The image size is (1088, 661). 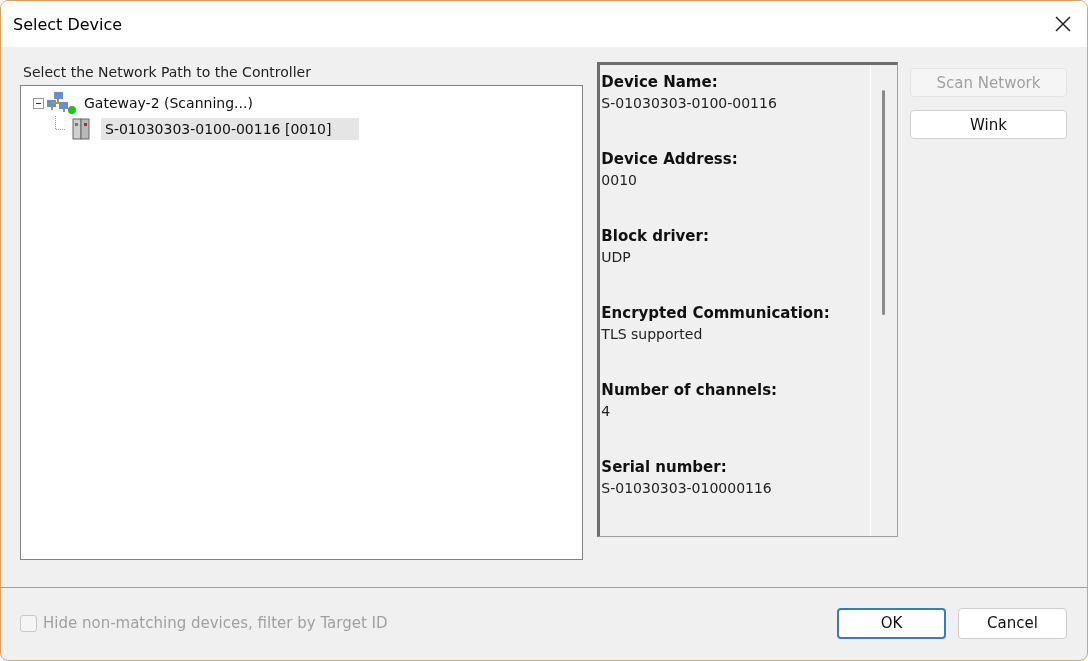 I want to click on detail-label: Device Address:, so click(x=670, y=159).